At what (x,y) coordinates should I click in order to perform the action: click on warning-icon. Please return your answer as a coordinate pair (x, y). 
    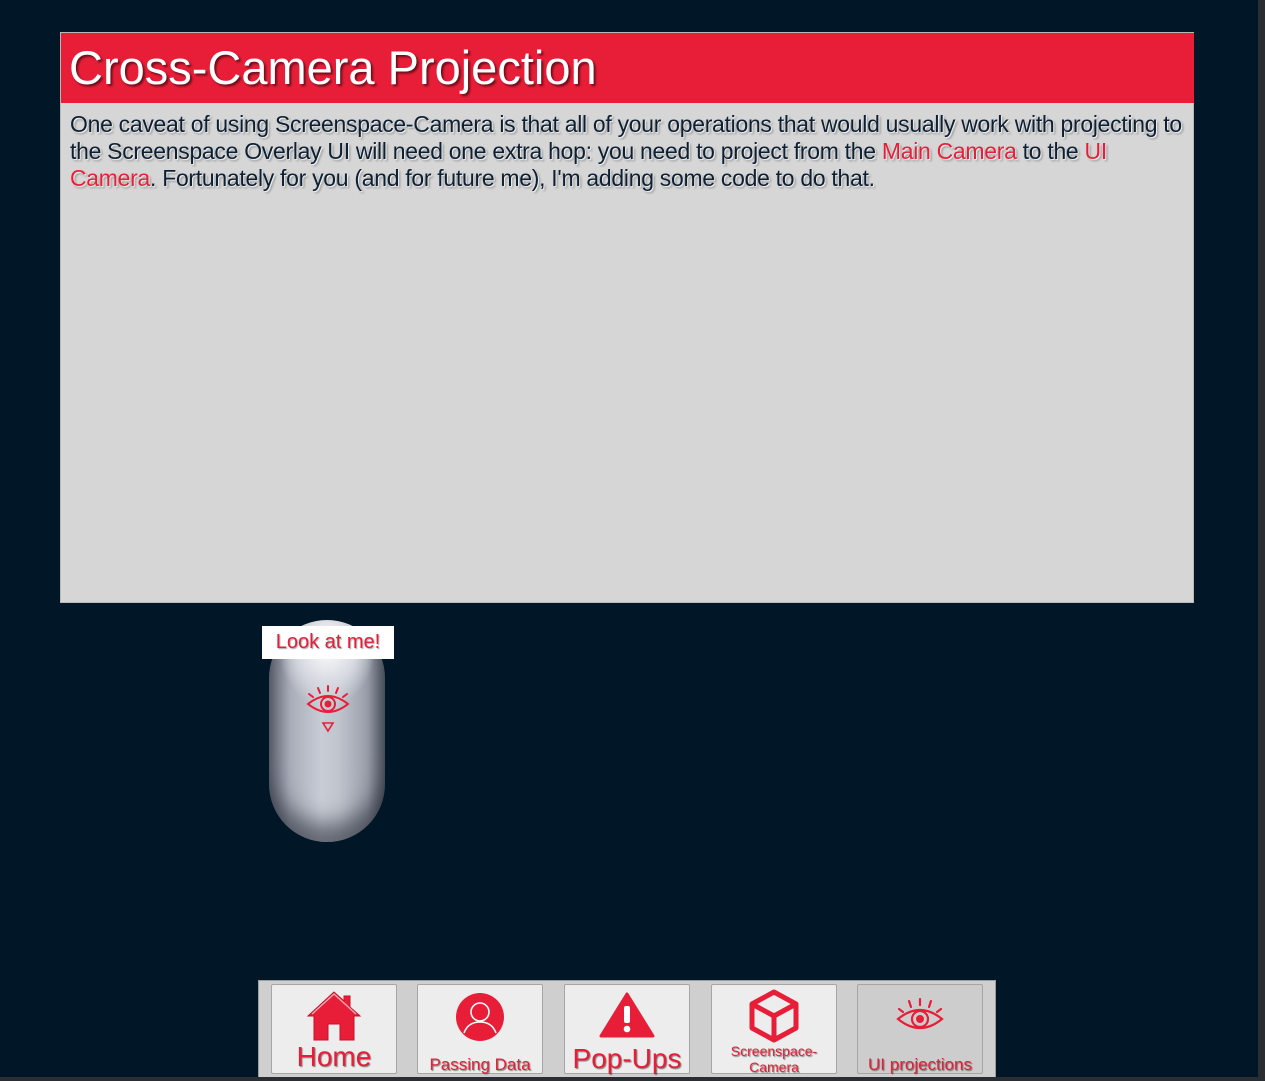
    Looking at the image, I should click on (627, 1015).